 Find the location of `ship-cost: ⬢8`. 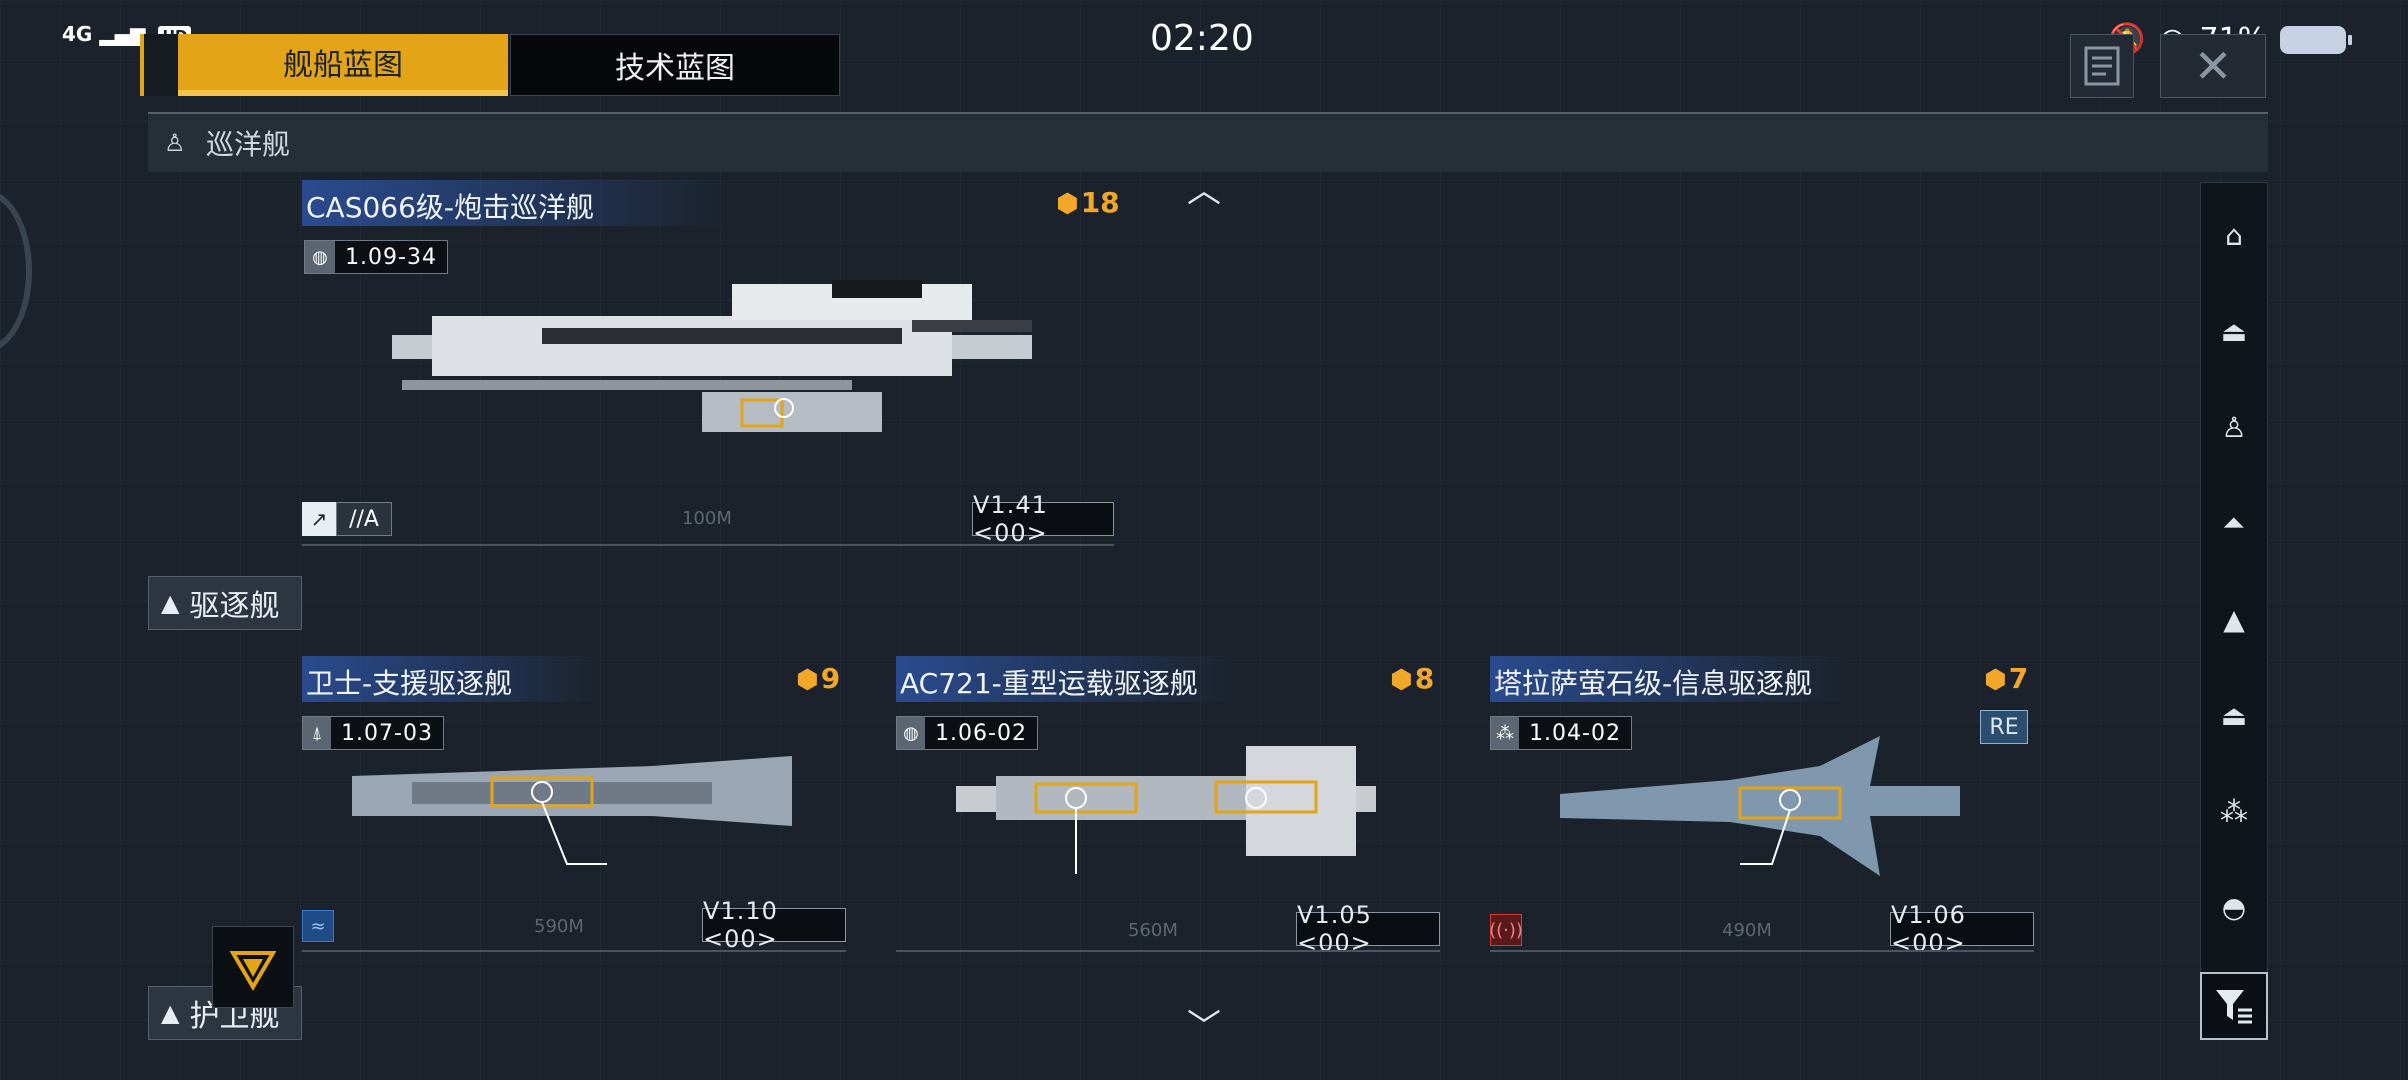

ship-cost: ⬢8 is located at coordinates (1412, 678).